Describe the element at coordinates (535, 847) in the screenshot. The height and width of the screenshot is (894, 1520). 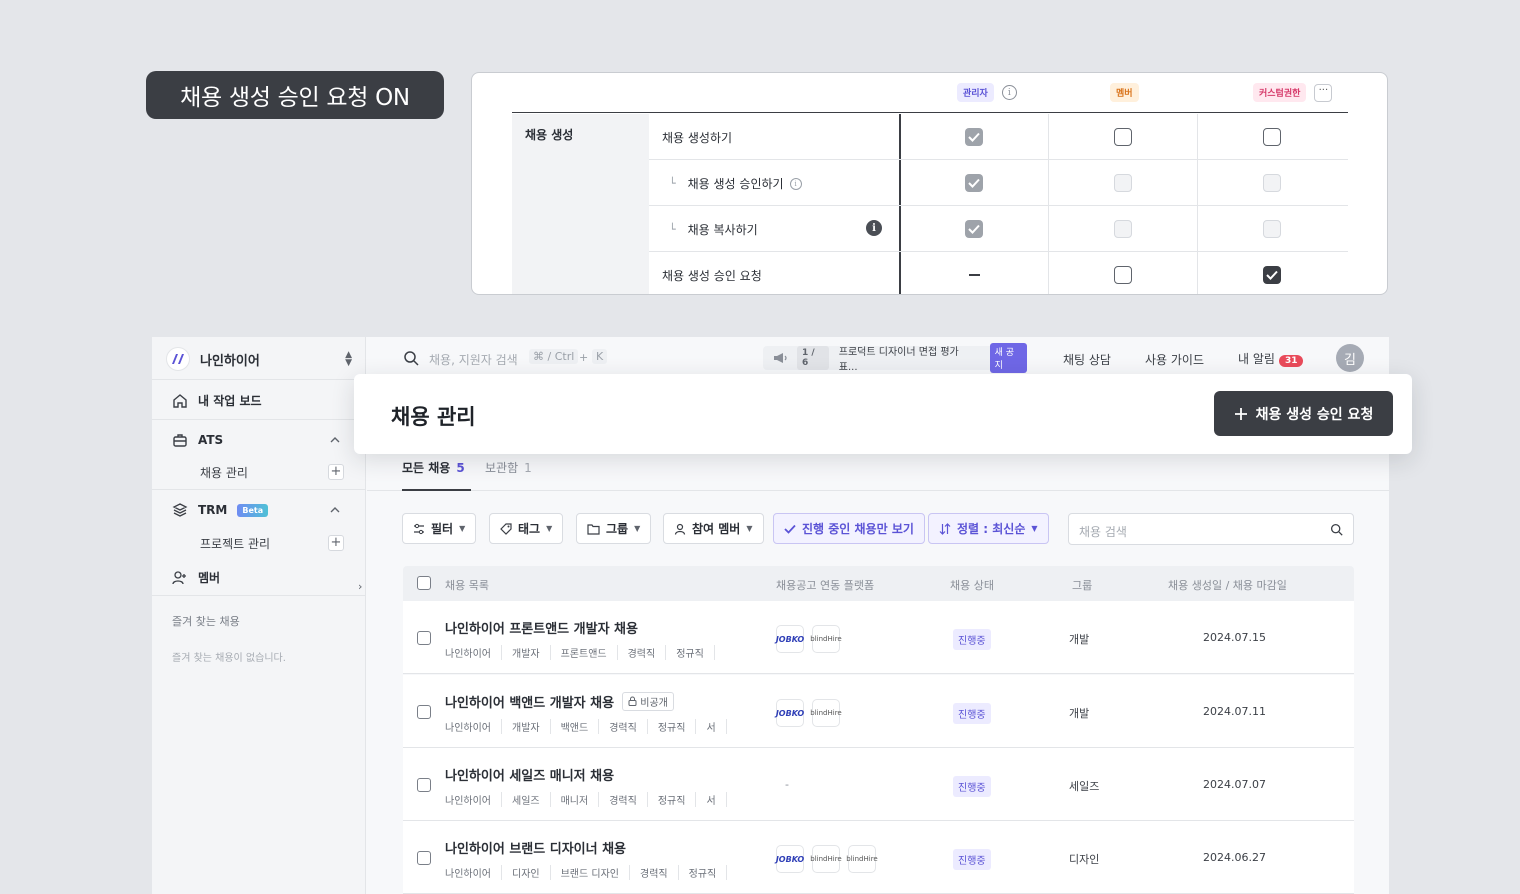
I see `job-title: 나인하이어 브랜드 디자이너 채용` at that location.